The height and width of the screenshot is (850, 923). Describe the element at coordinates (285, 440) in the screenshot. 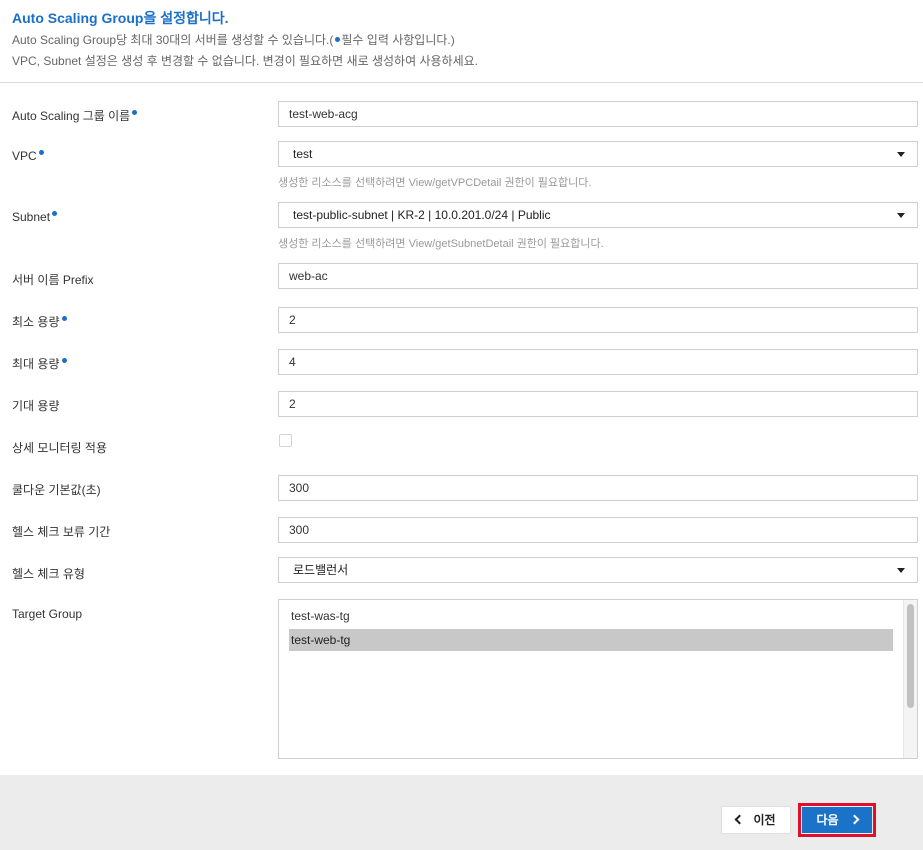

I see `detail-monitoring-checkbox` at that location.